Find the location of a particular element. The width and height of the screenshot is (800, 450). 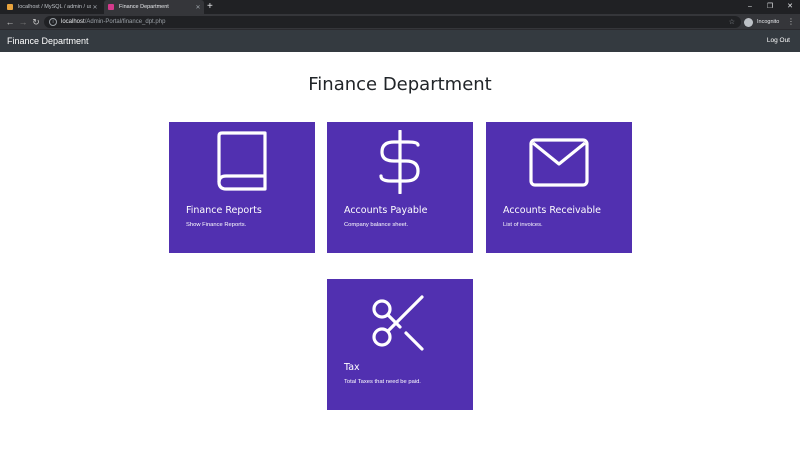

browser-tab-finance: Finance Department ✕ is located at coordinates (154, 7).